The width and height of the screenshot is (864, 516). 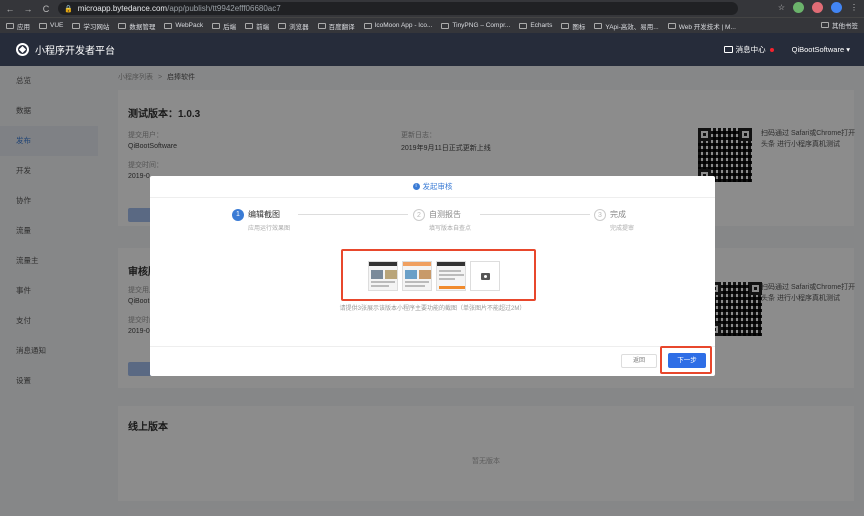 I want to click on app-title: 小程序开发者平台, so click(x=75, y=51).